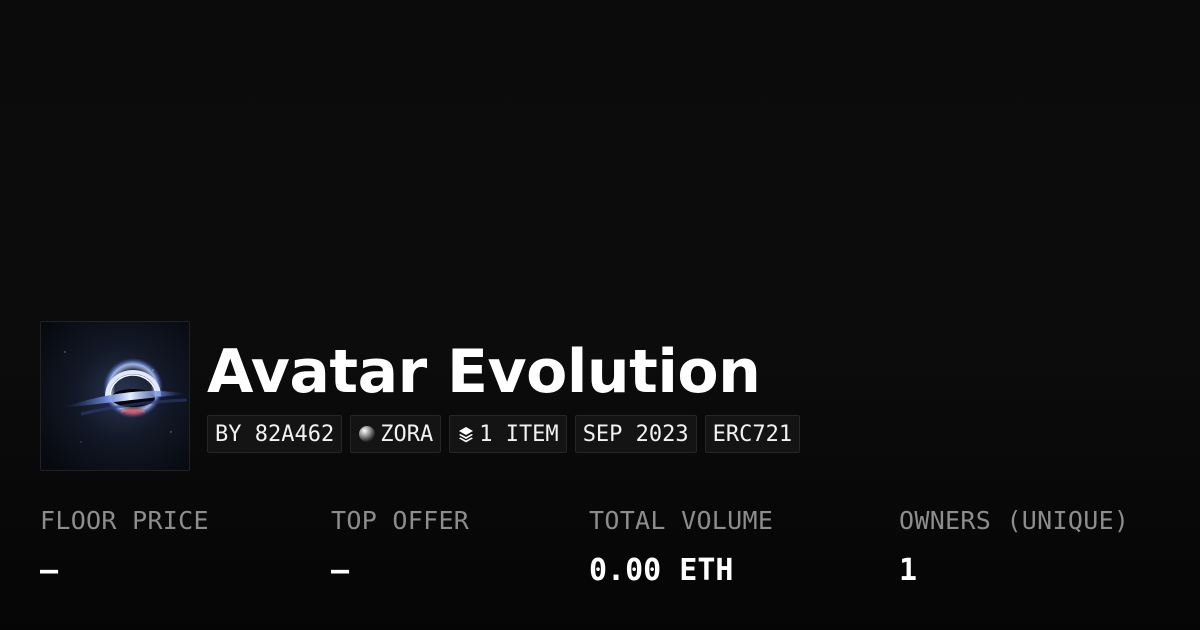  I want to click on items-badge: 1 ITEM, so click(508, 434).